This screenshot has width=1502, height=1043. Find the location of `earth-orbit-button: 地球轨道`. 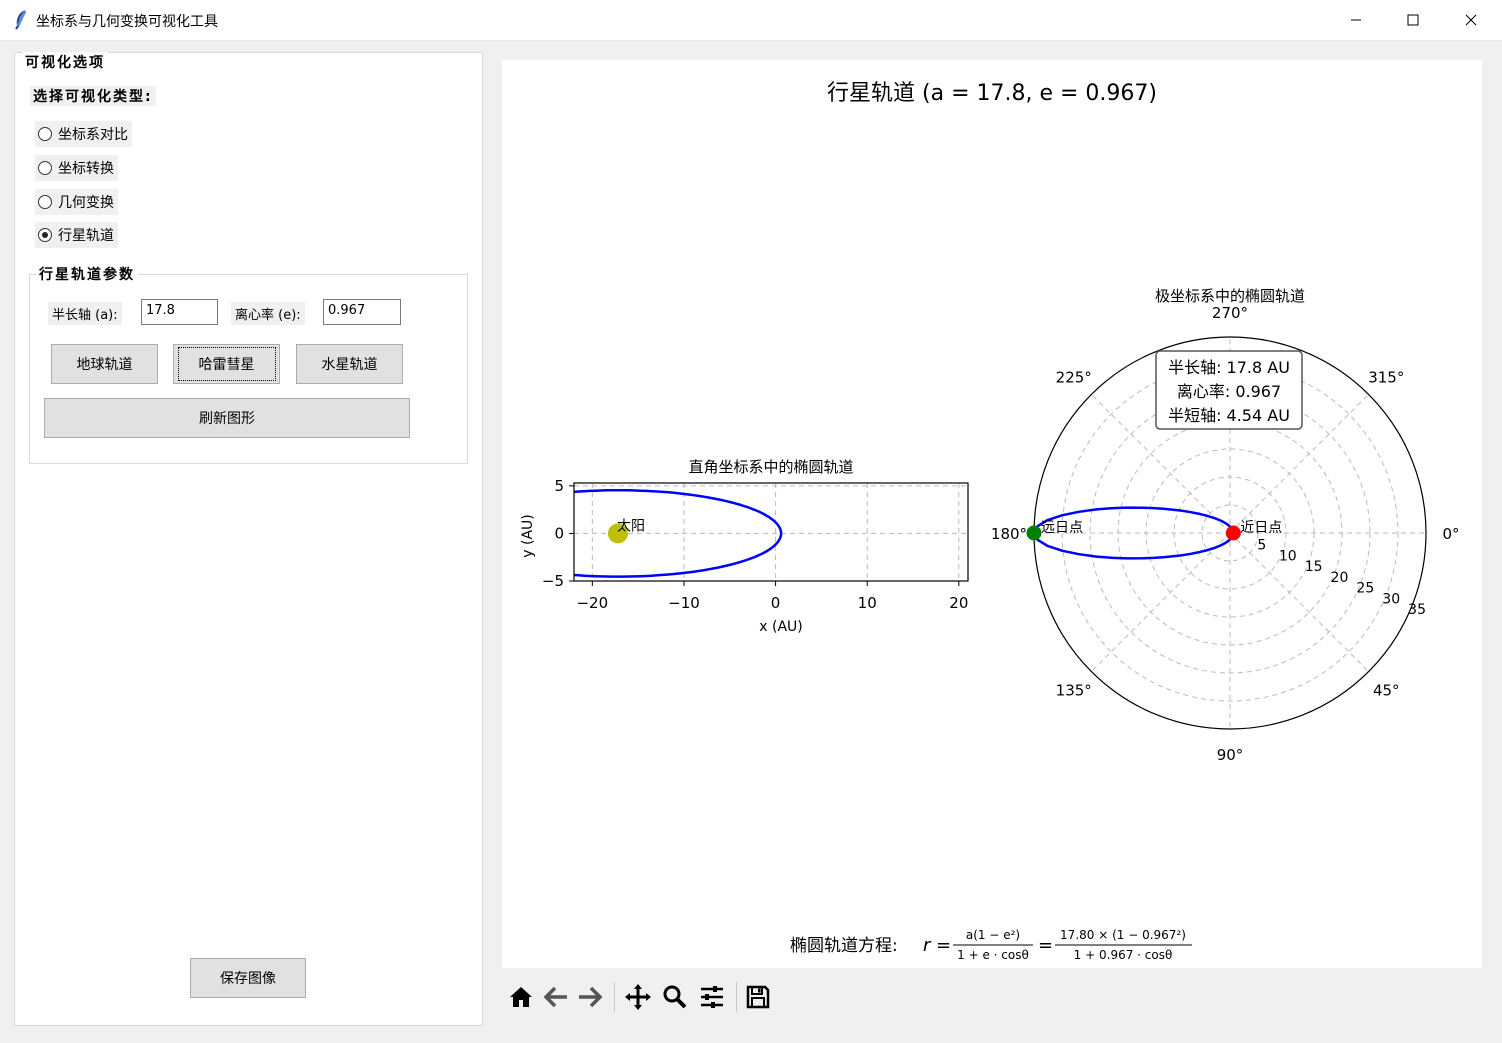

earth-orbit-button: 地球轨道 is located at coordinates (104, 364).